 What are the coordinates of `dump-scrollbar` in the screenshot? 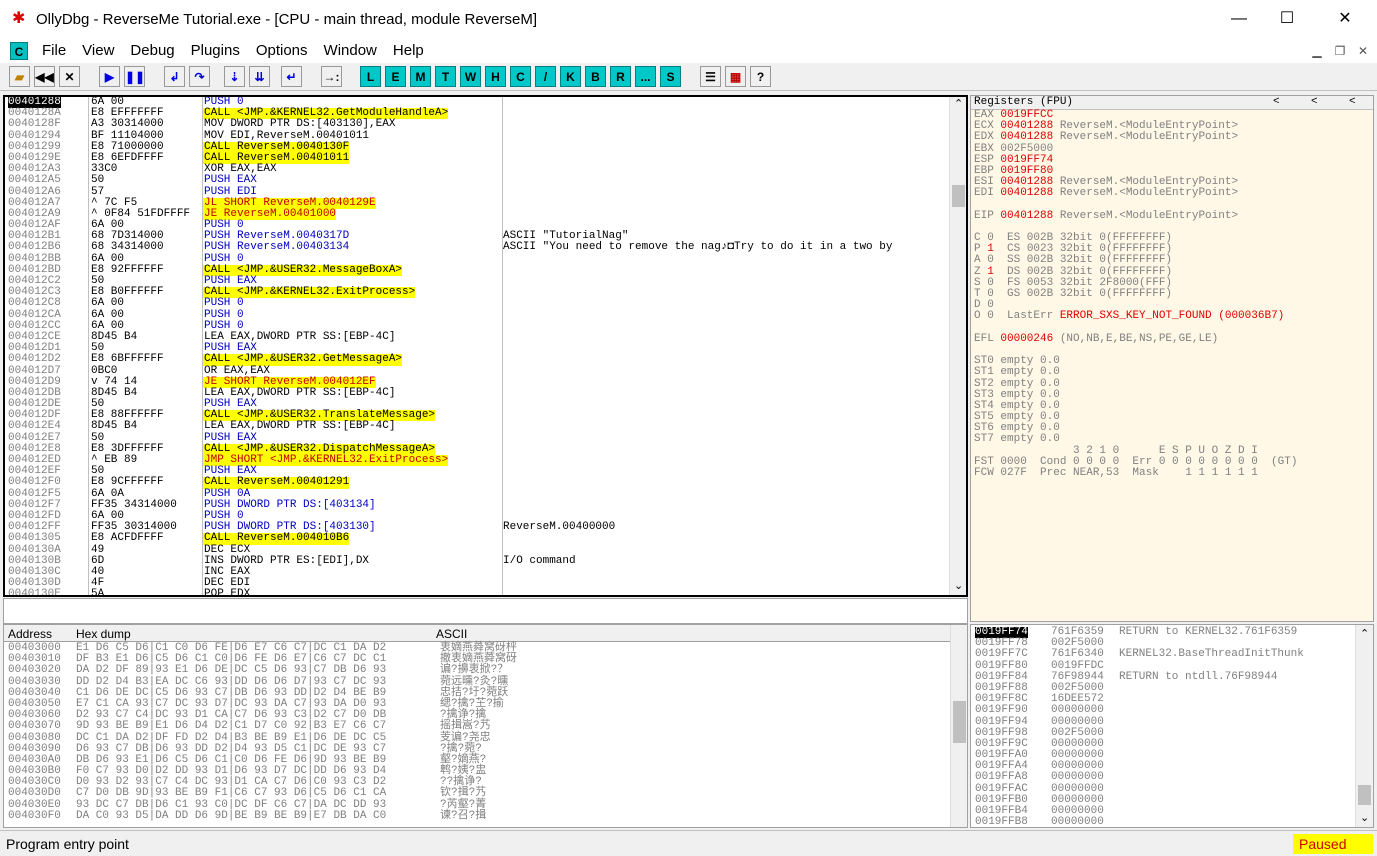 It's located at (958, 726).